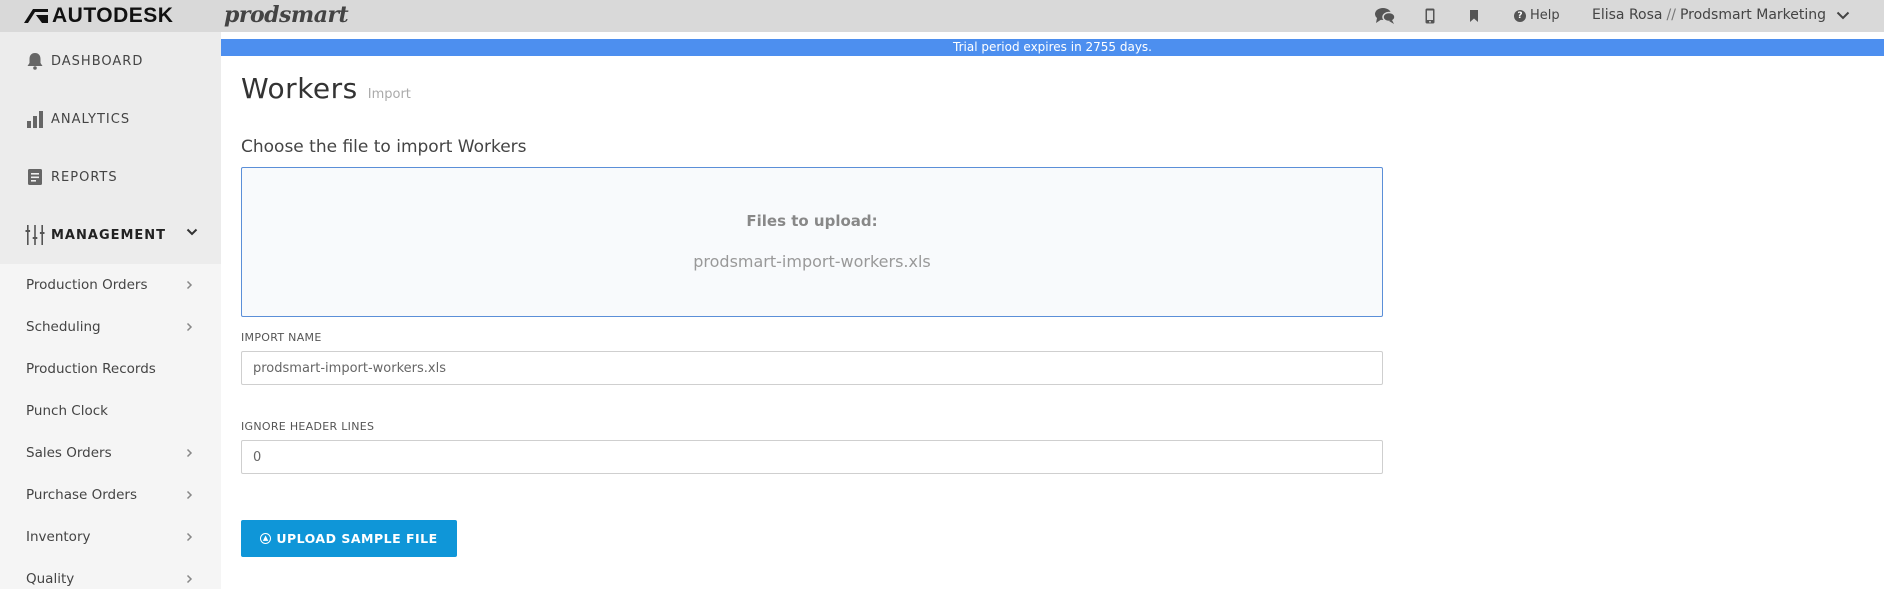 This screenshot has width=1884, height=589. I want to click on sidebar-item-label: Quality, so click(50, 579).